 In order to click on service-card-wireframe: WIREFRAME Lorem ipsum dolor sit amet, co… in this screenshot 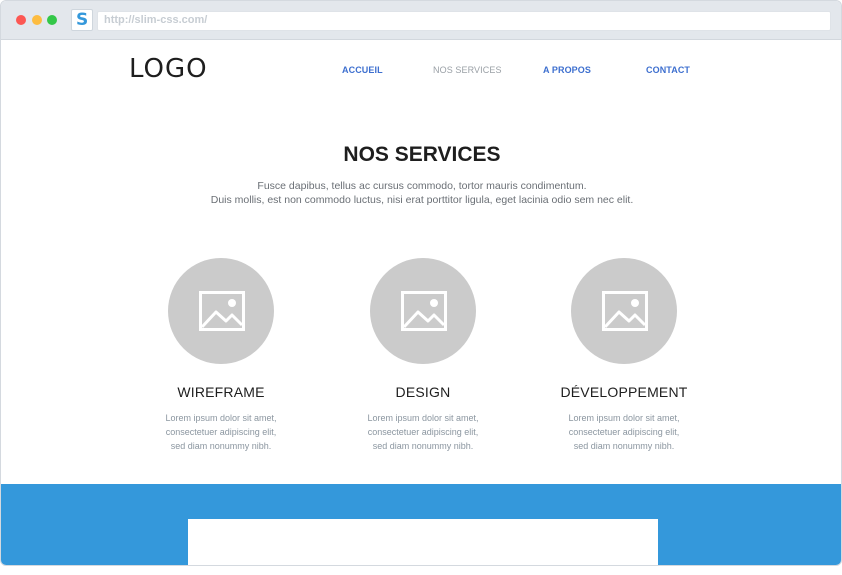, I will do `click(221, 355)`.